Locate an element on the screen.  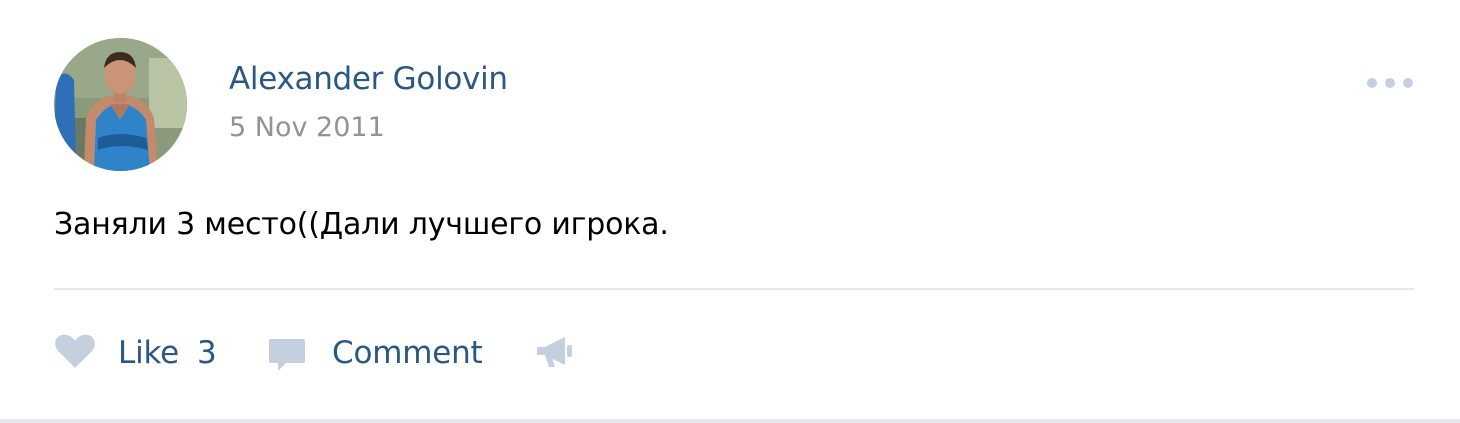
like-button: Like 3 is located at coordinates (135, 353).